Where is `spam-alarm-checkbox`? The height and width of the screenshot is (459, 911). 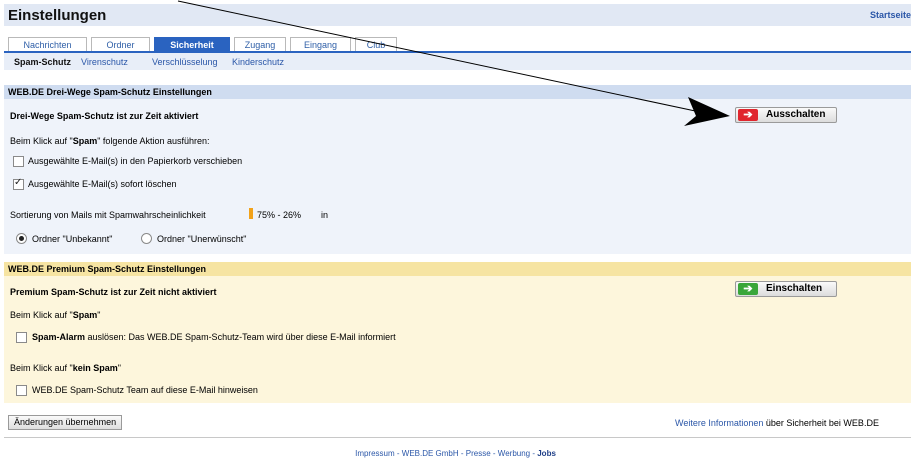
spam-alarm-checkbox is located at coordinates (21, 337).